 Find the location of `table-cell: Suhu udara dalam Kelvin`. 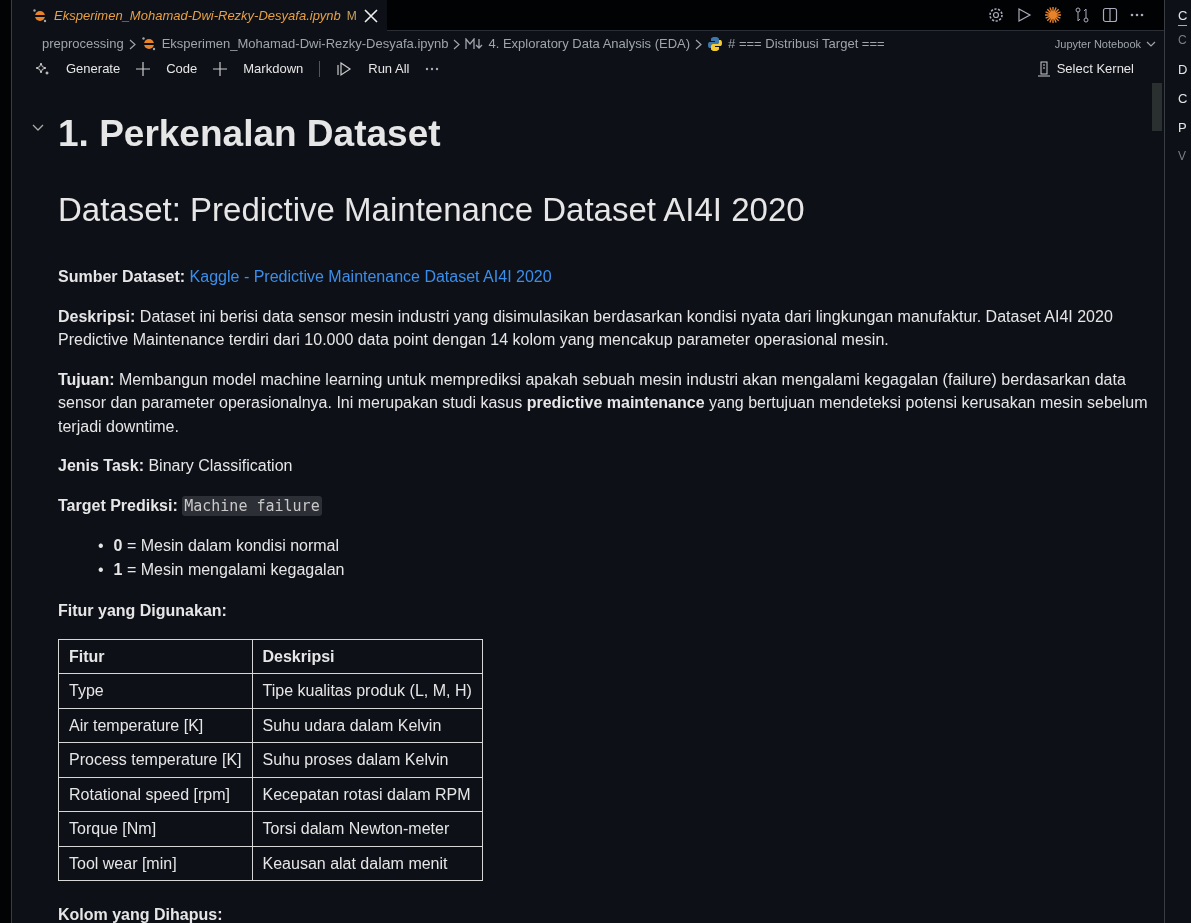

table-cell: Suhu udara dalam Kelvin is located at coordinates (367, 725).